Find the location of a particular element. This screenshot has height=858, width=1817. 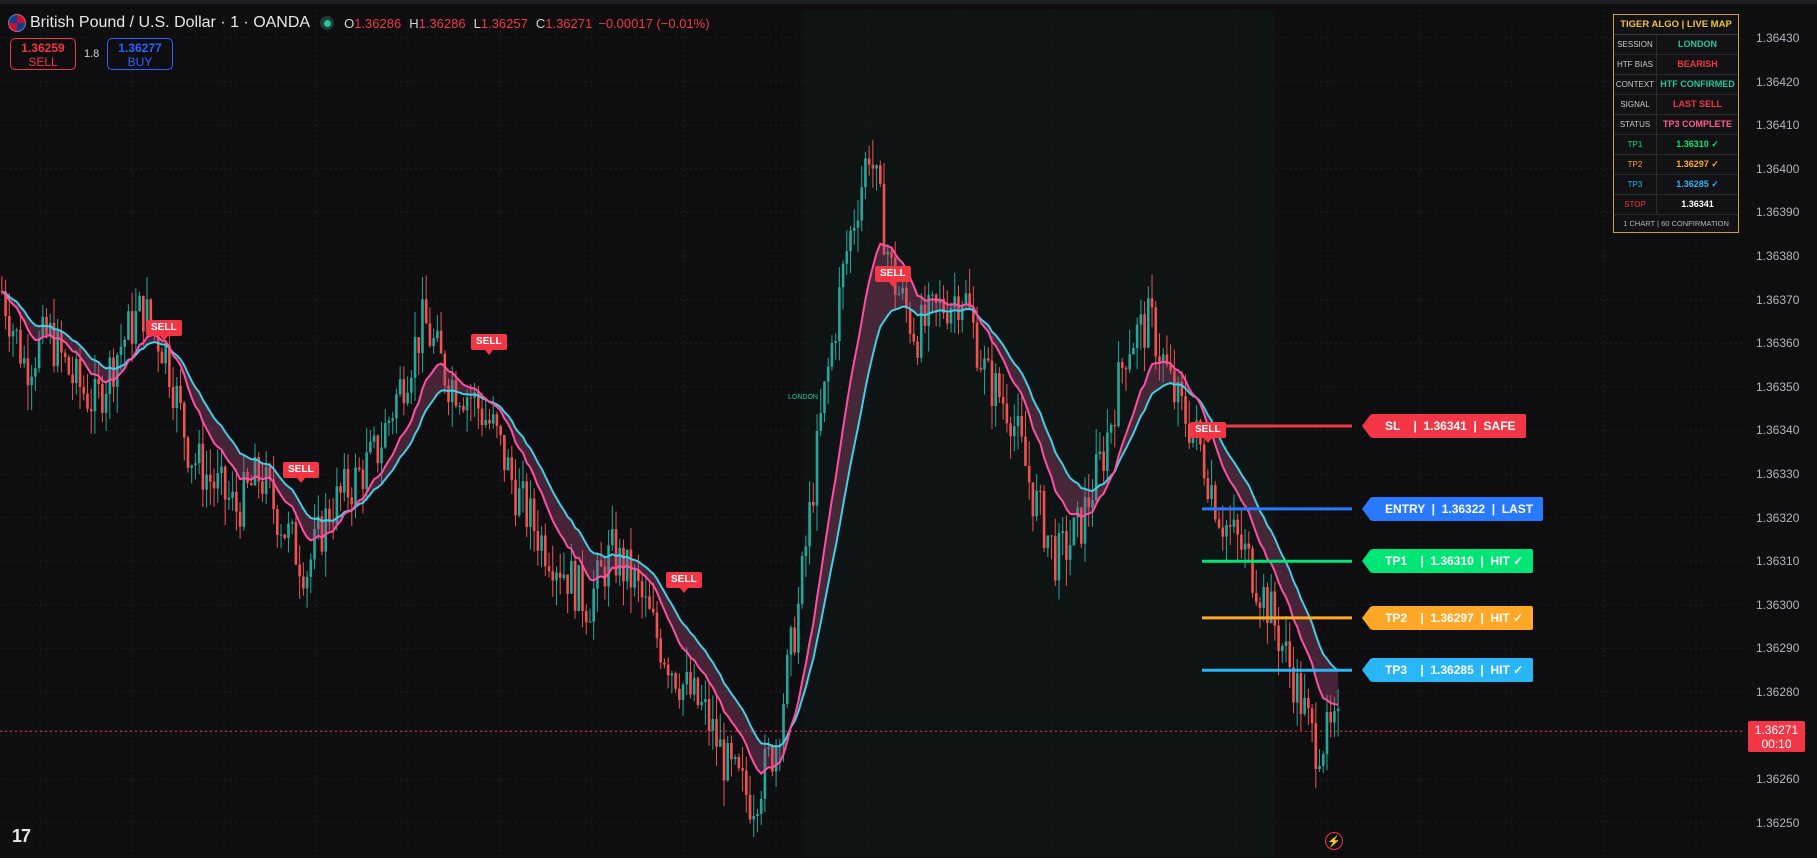

sell-price: 1.36259 is located at coordinates (43, 48).